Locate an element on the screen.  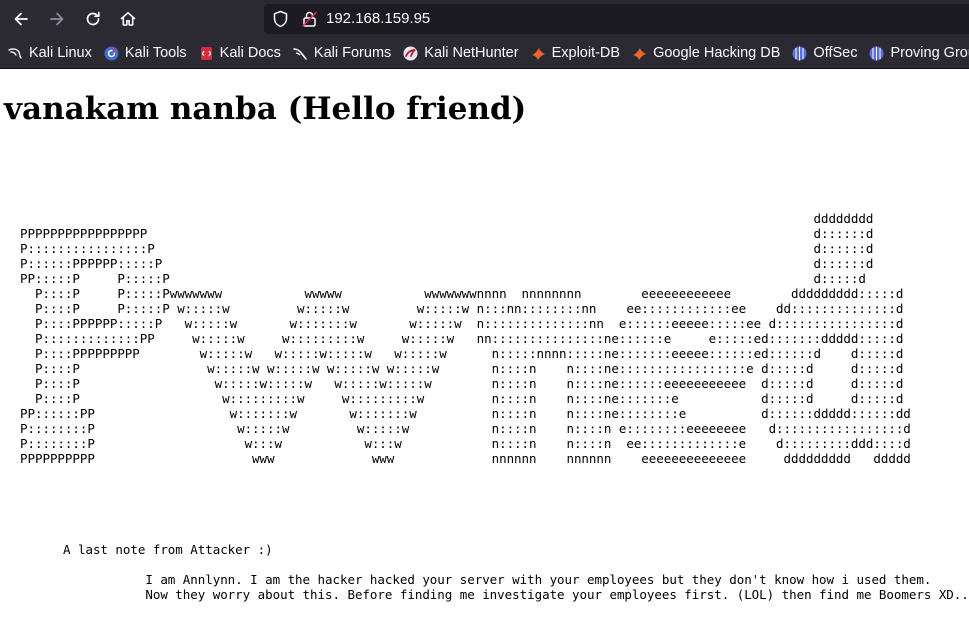
bookmark-label: Kali Linux is located at coordinates (60, 53).